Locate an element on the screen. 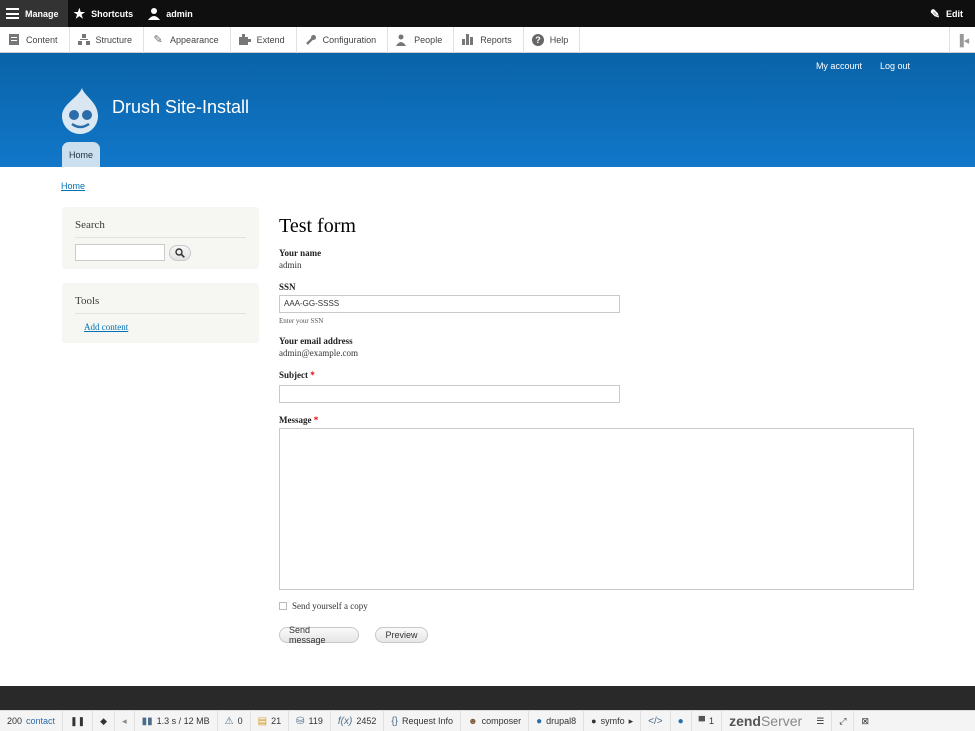  debug-status: 200 contact is located at coordinates (32, 720).